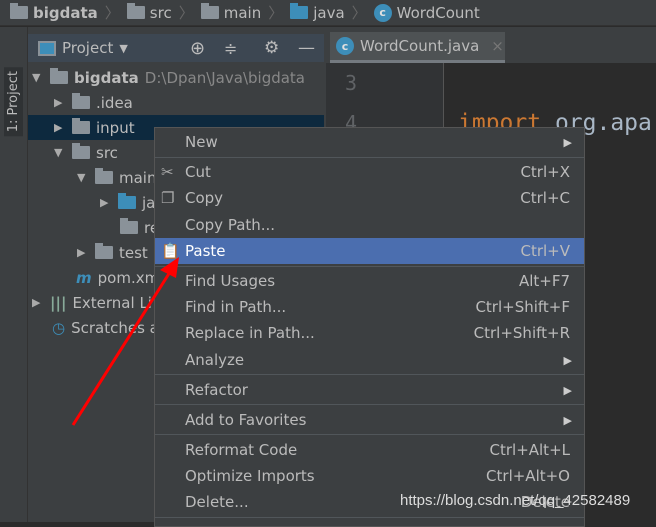 This screenshot has width=656, height=527. I want to click on annotation-arrow, so click(125, 341).